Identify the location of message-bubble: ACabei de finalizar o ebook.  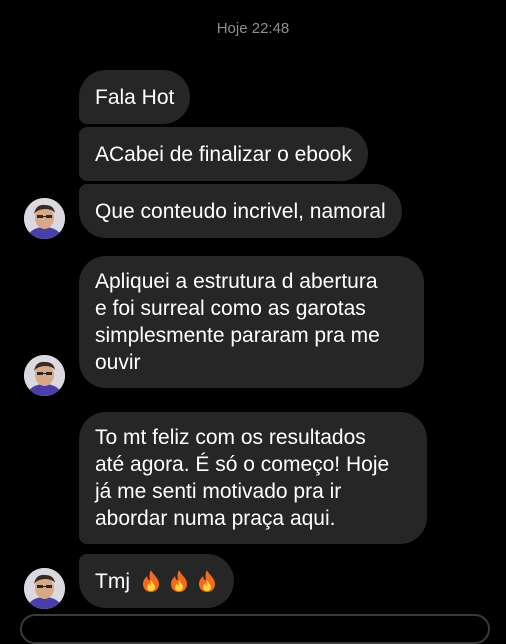
(223, 154).